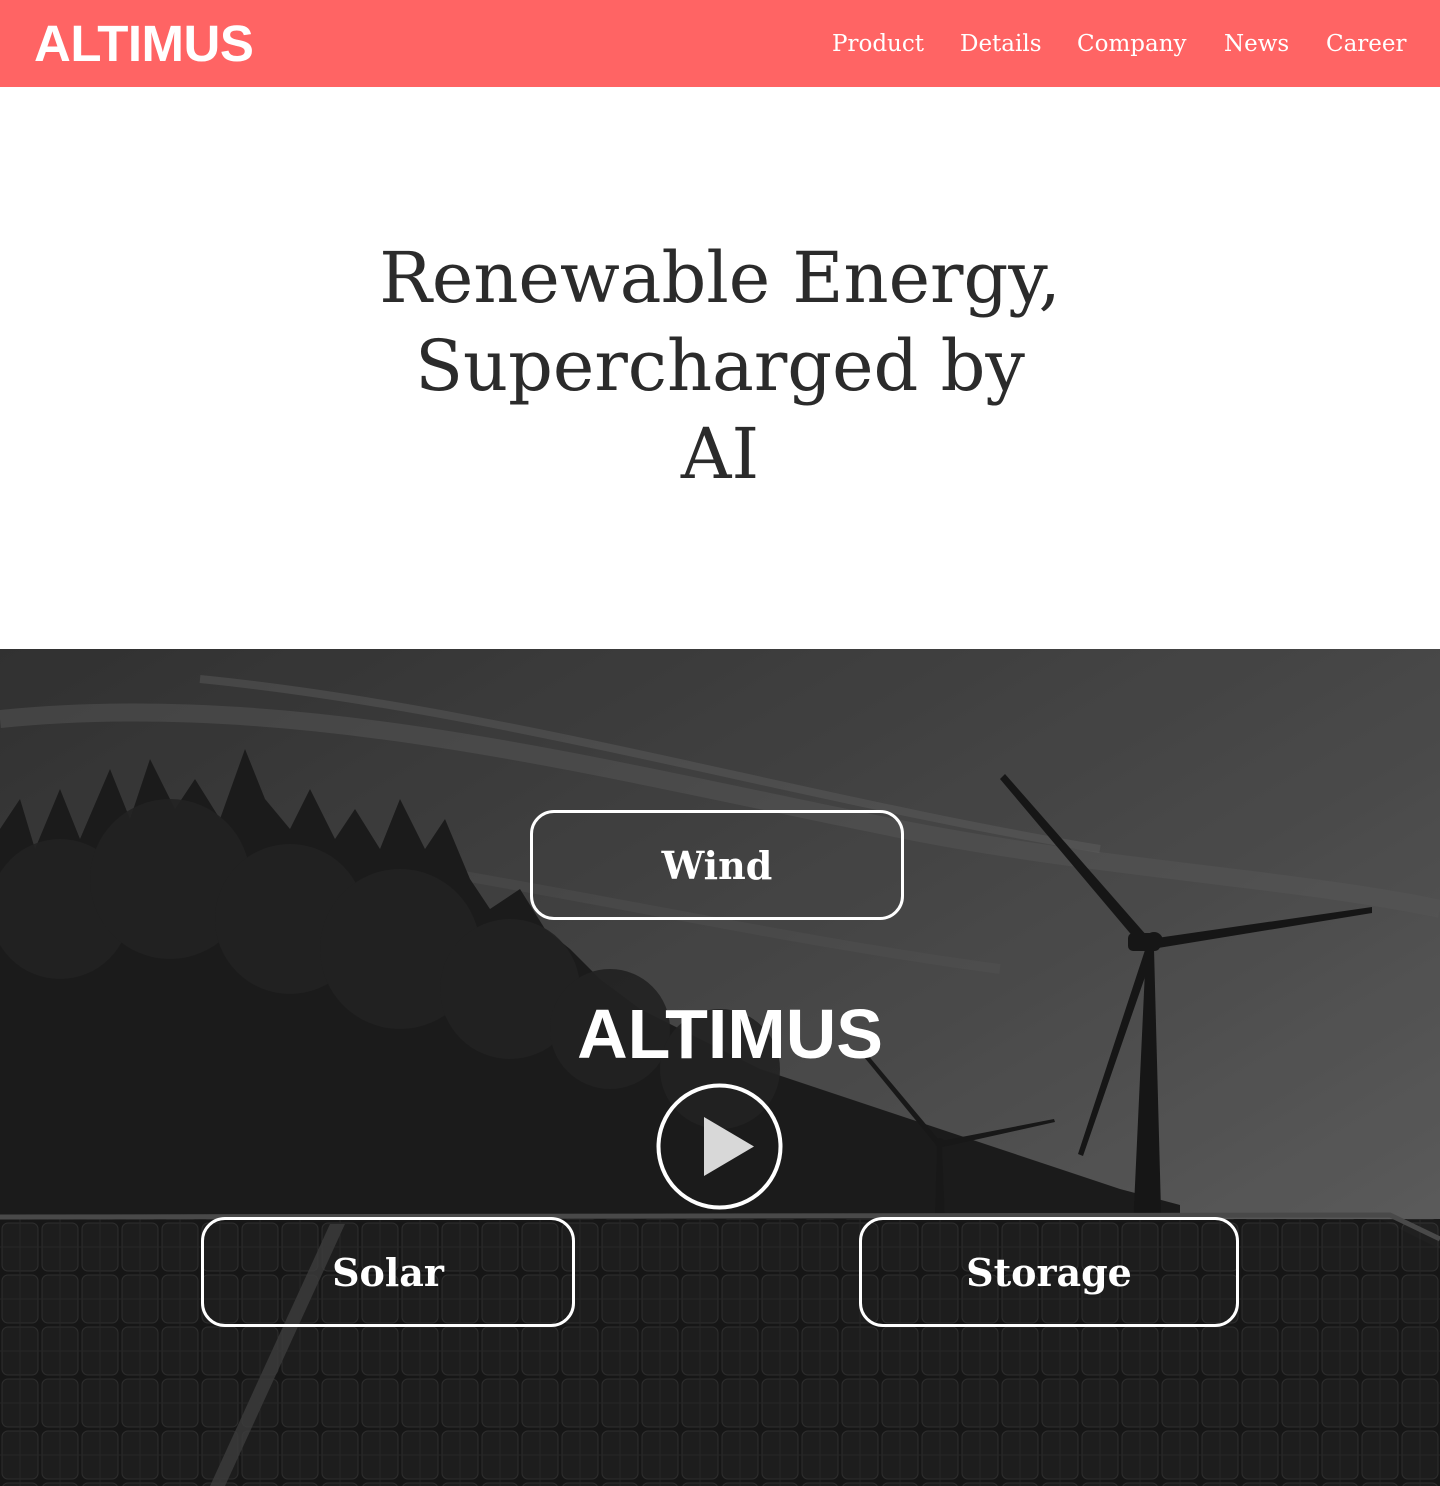 The width and height of the screenshot is (1440, 1486). I want to click on storage-button: Storage, so click(1049, 1272).